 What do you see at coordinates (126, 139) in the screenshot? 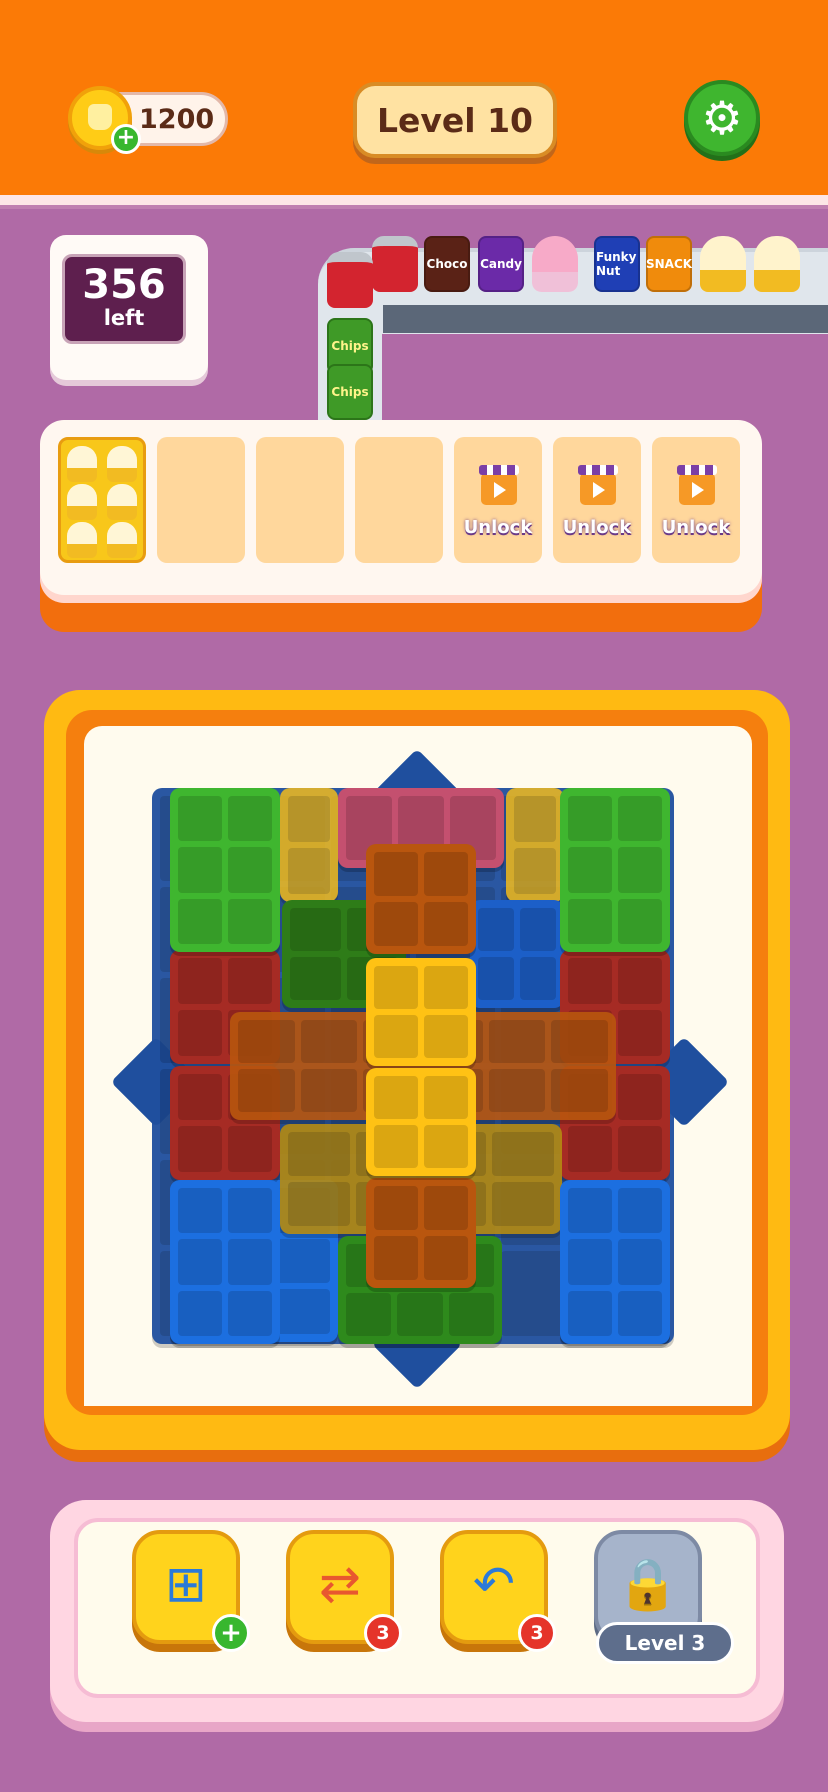
I see `add-coins-icon: +` at bounding box center [126, 139].